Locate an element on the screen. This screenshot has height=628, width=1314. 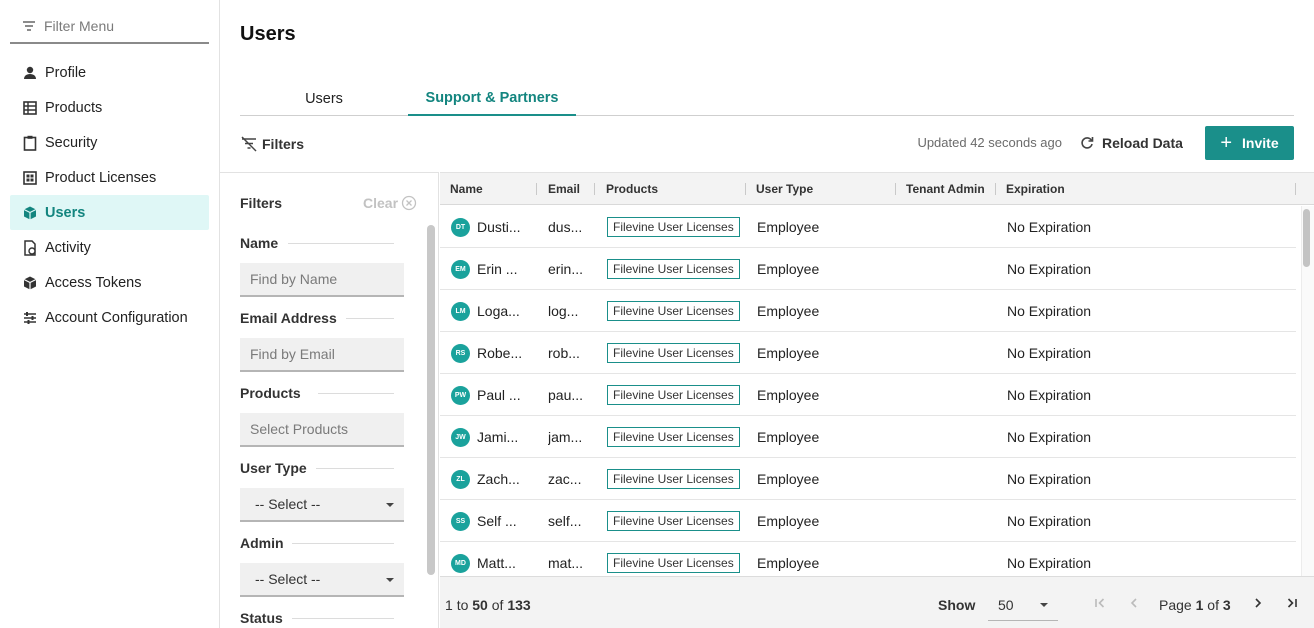
page-size-select: 50 is located at coordinates (1023, 605).